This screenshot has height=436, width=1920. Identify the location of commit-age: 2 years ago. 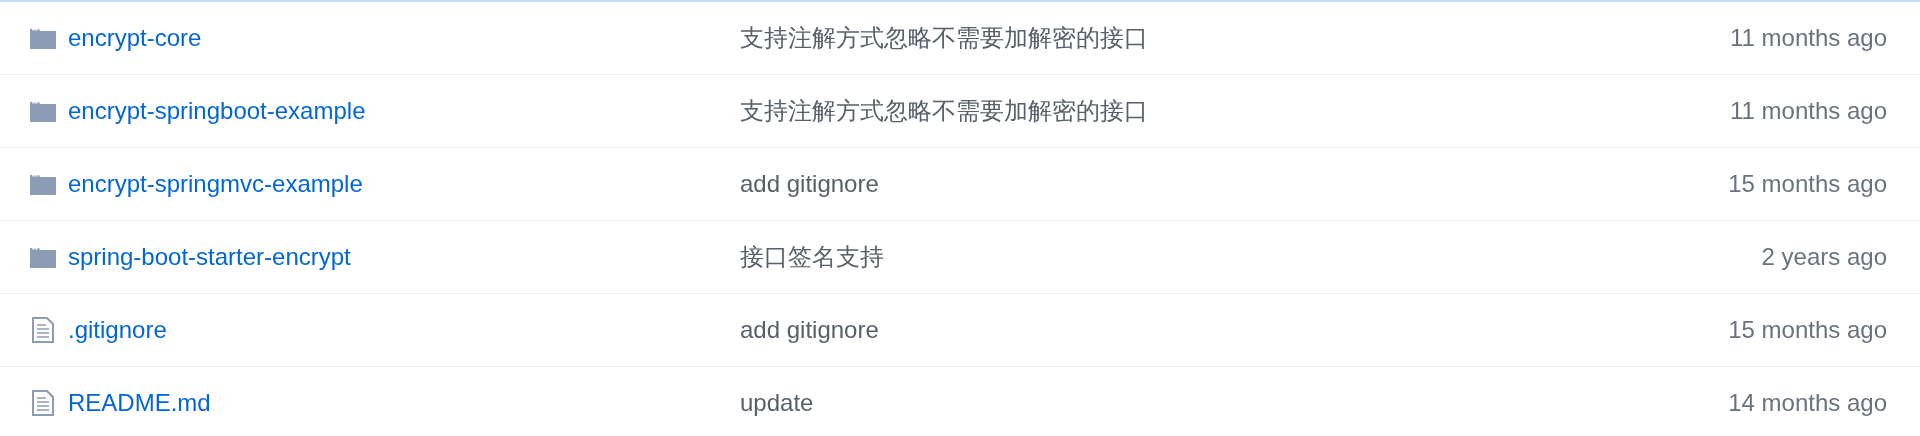
(1824, 257).